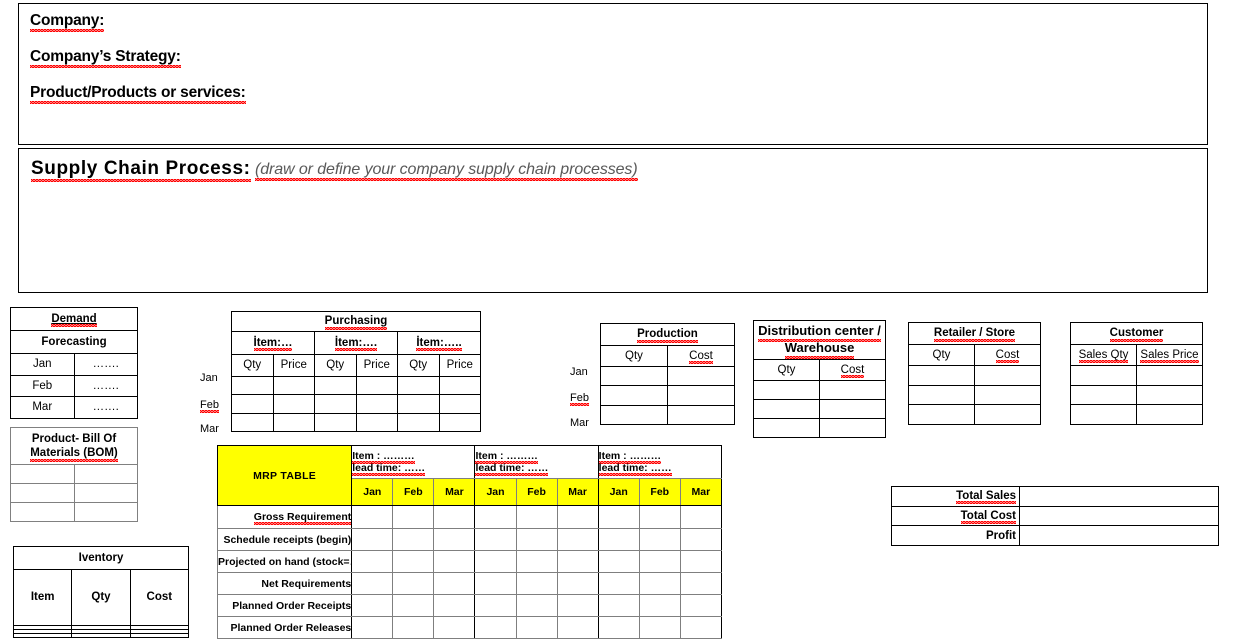 This screenshot has width=1233, height=644. I want to click on total-sales-value, so click(1119, 496).